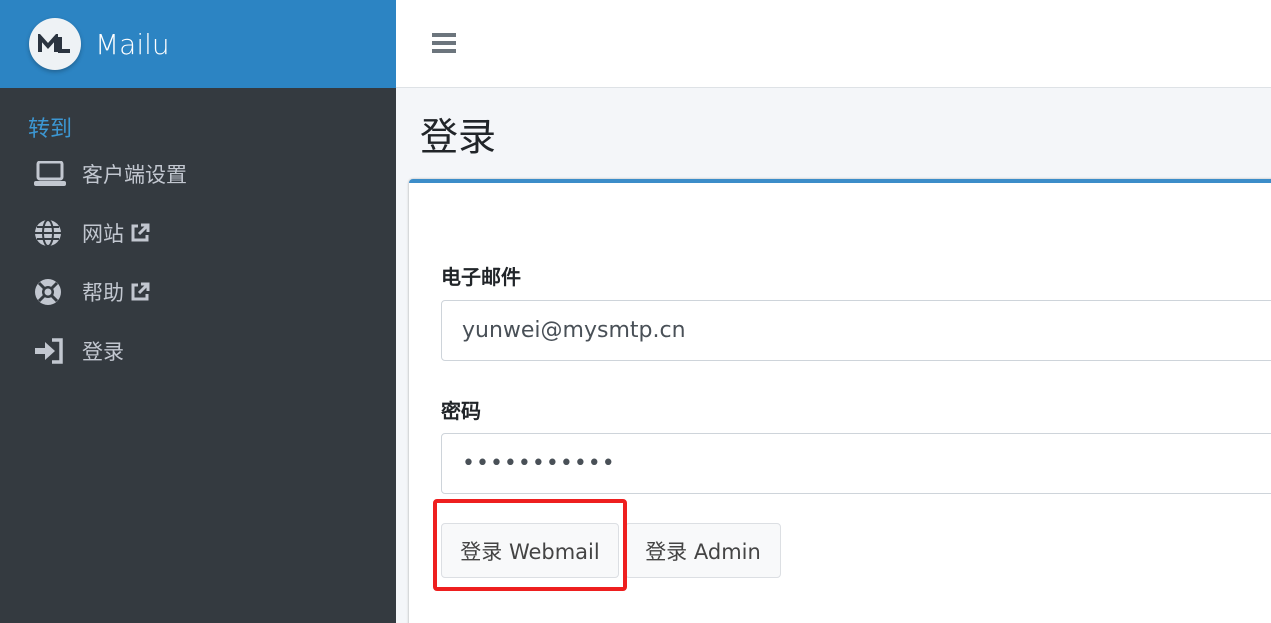 The image size is (1271, 623). What do you see at coordinates (103, 292) in the screenshot?
I see `sidebar-item-label: 帮助` at bounding box center [103, 292].